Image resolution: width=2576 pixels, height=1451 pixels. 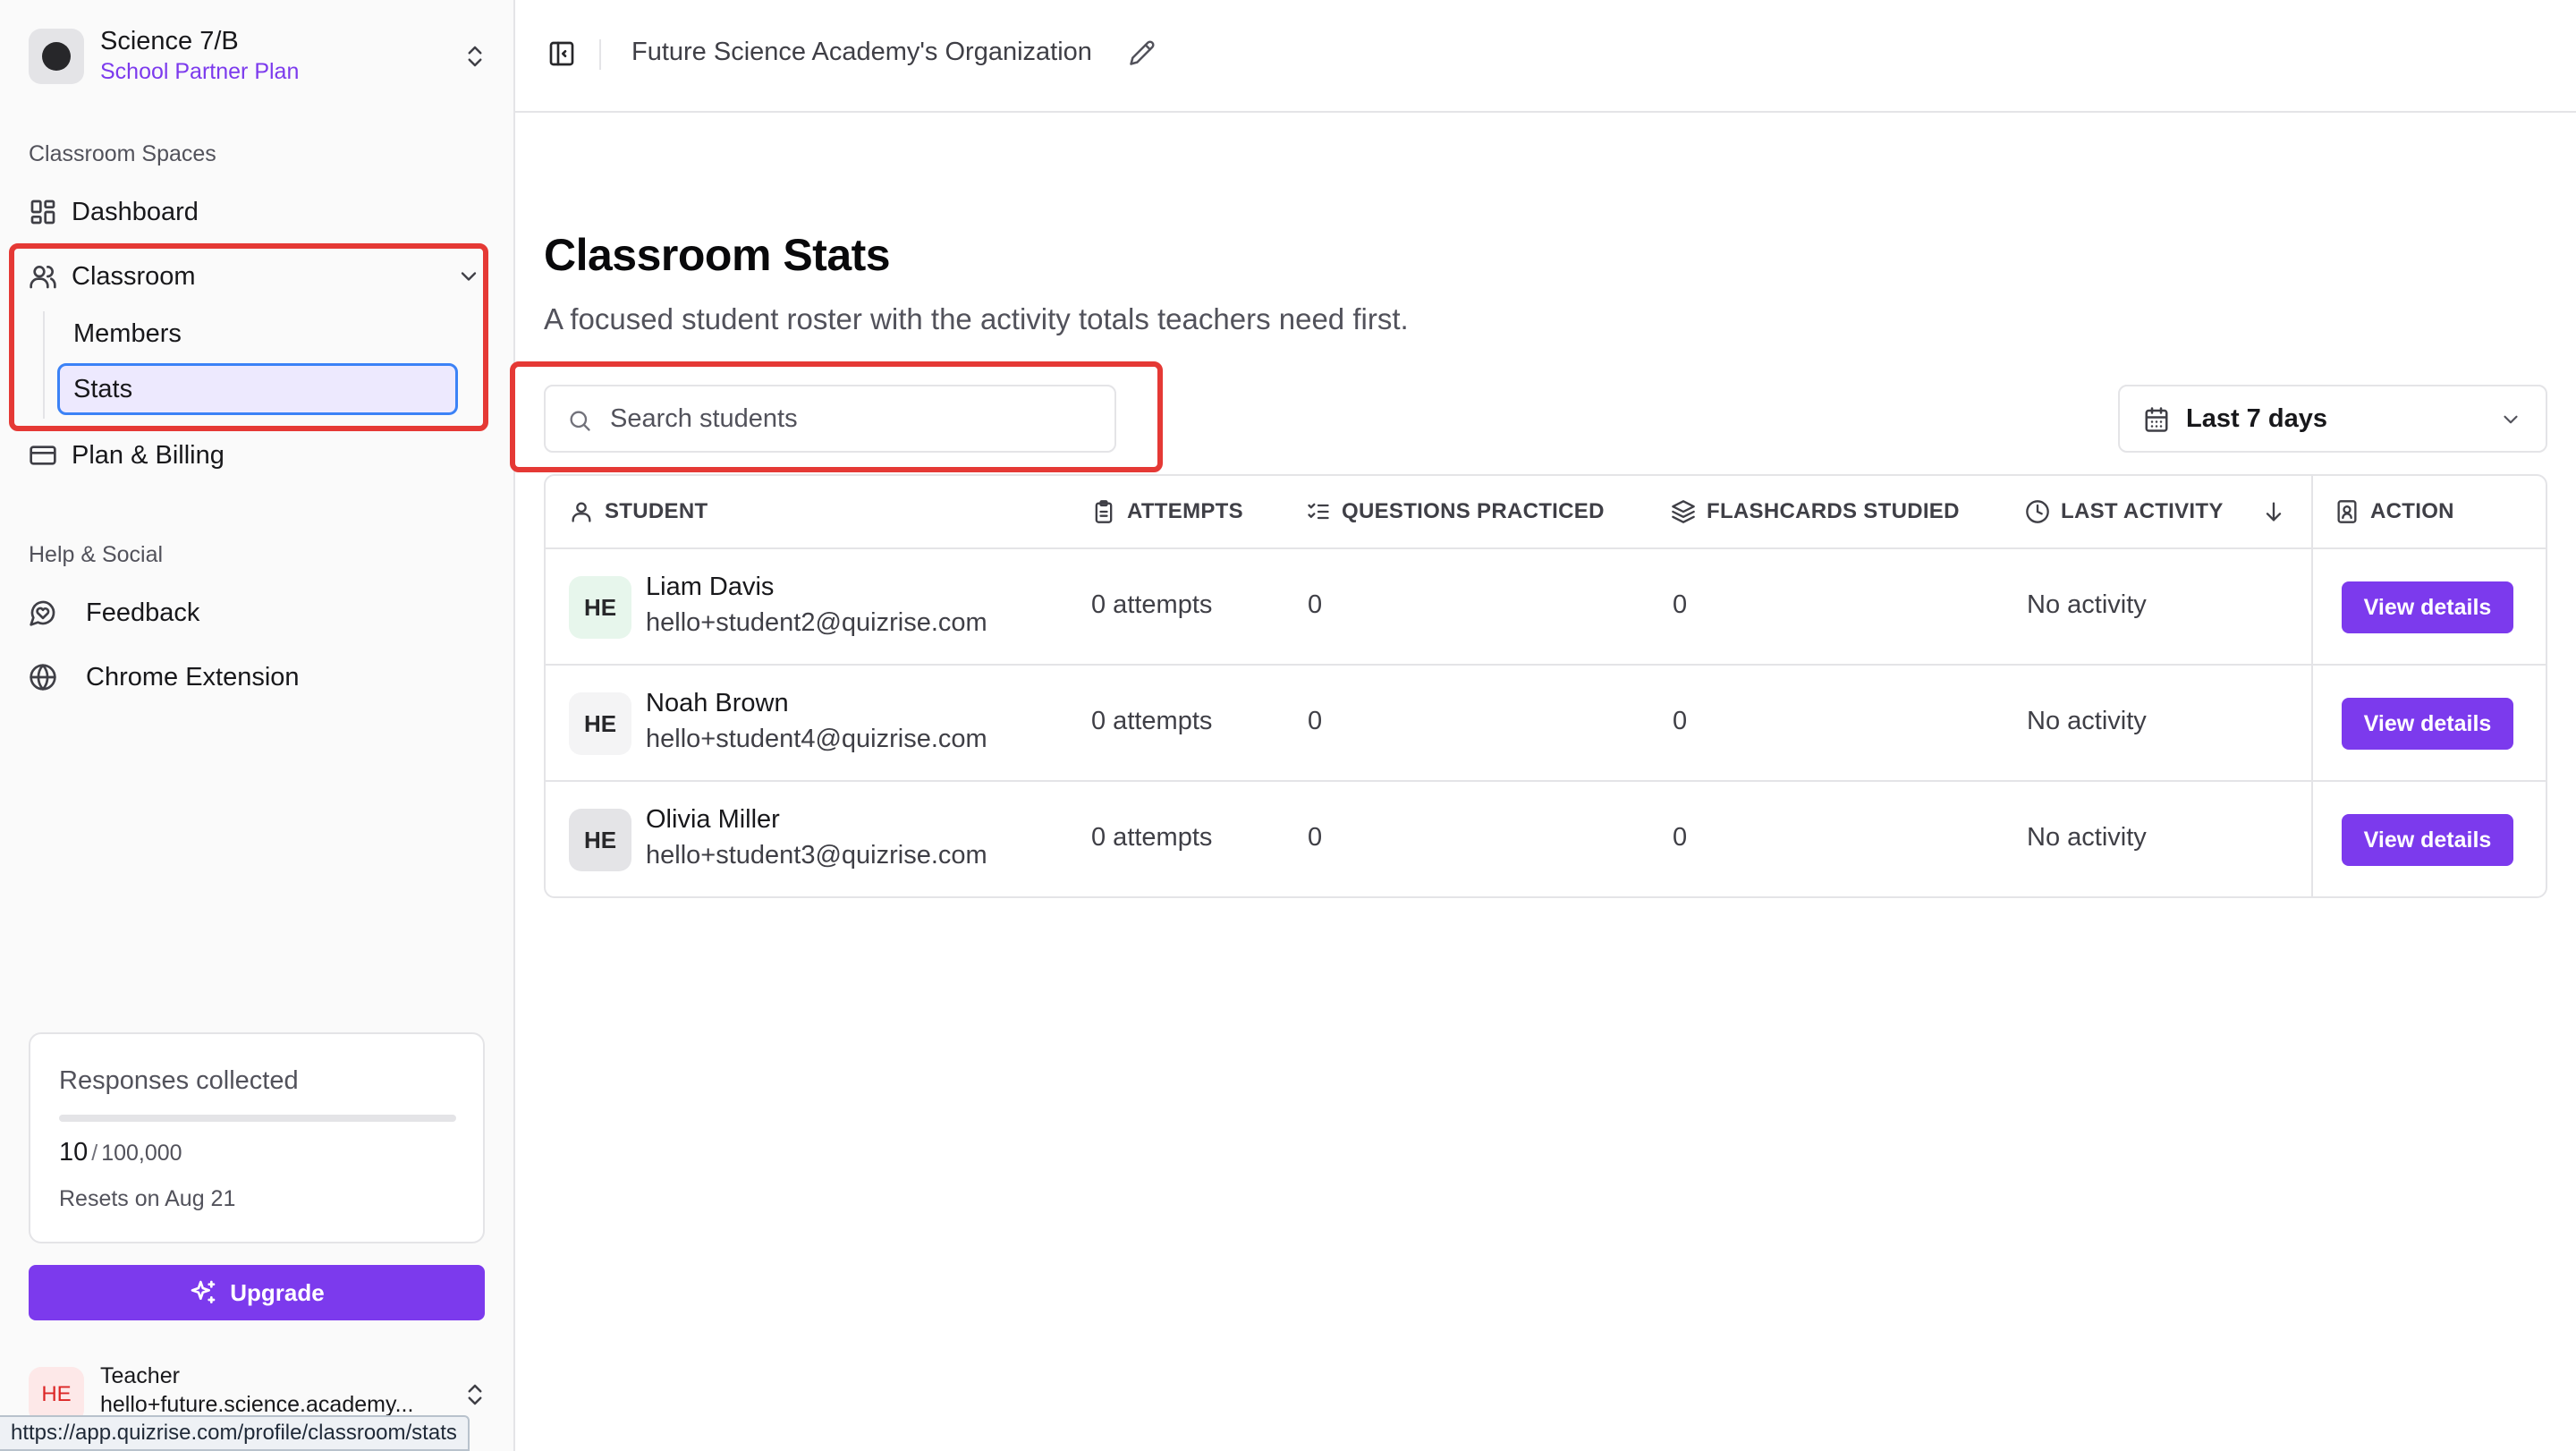 I want to click on usage-title: Responses collected, so click(x=179, y=1080).